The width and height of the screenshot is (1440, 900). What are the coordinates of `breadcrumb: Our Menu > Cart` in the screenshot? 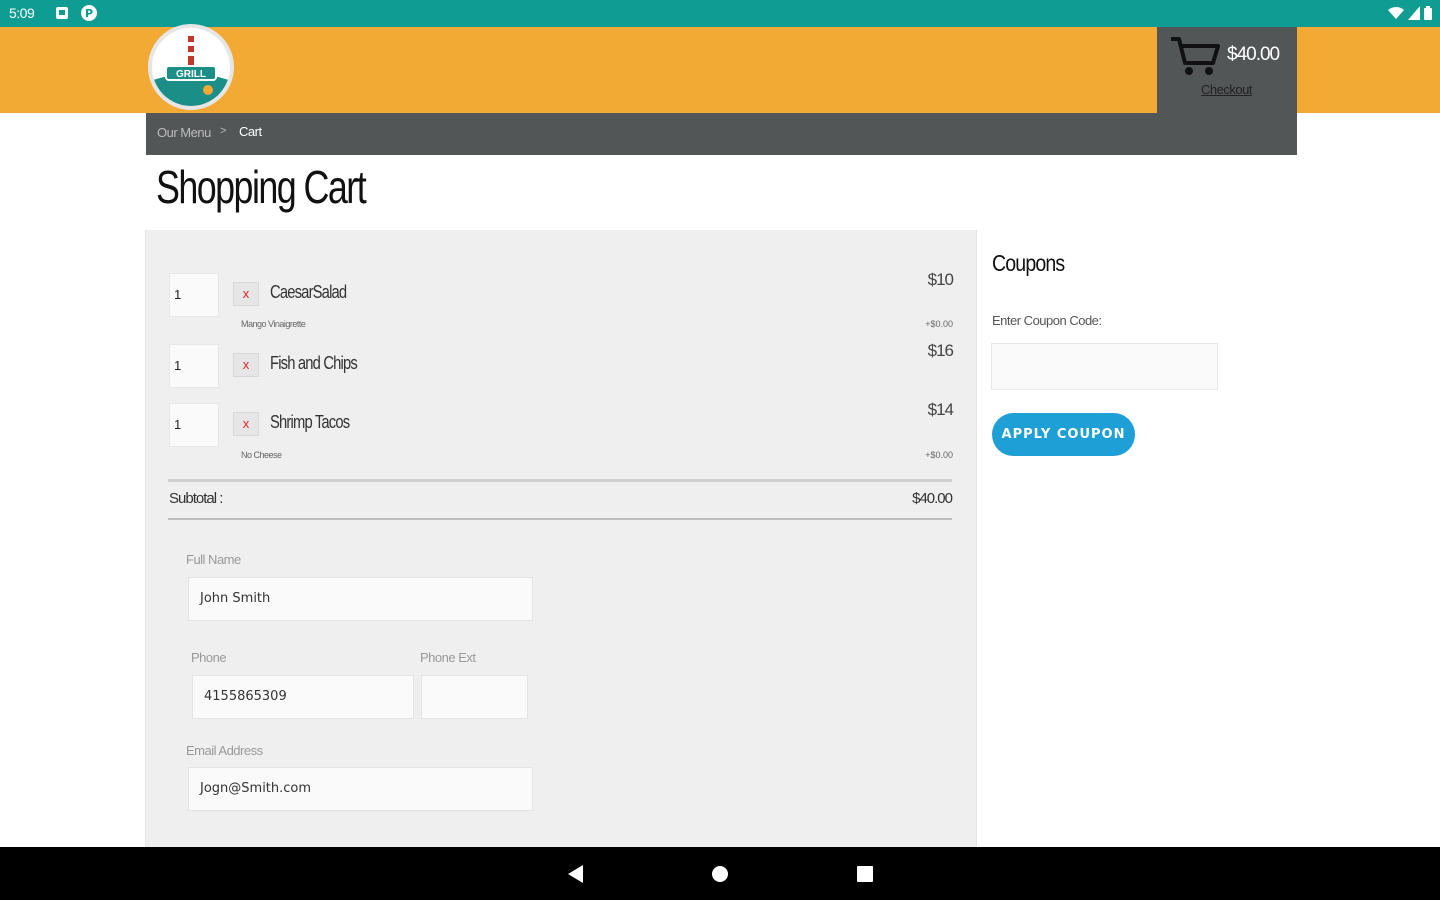 It's located at (721, 134).